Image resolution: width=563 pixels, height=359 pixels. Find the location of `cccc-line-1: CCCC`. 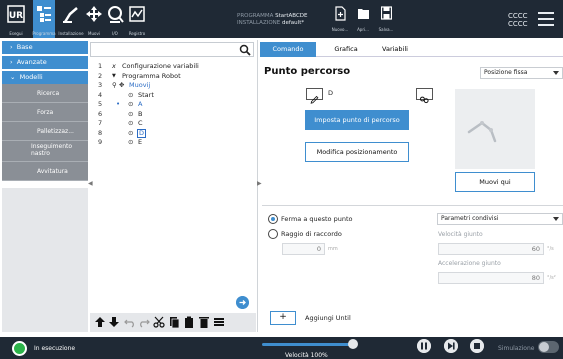

cccc-line-1: CCCC is located at coordinates (518, 16).